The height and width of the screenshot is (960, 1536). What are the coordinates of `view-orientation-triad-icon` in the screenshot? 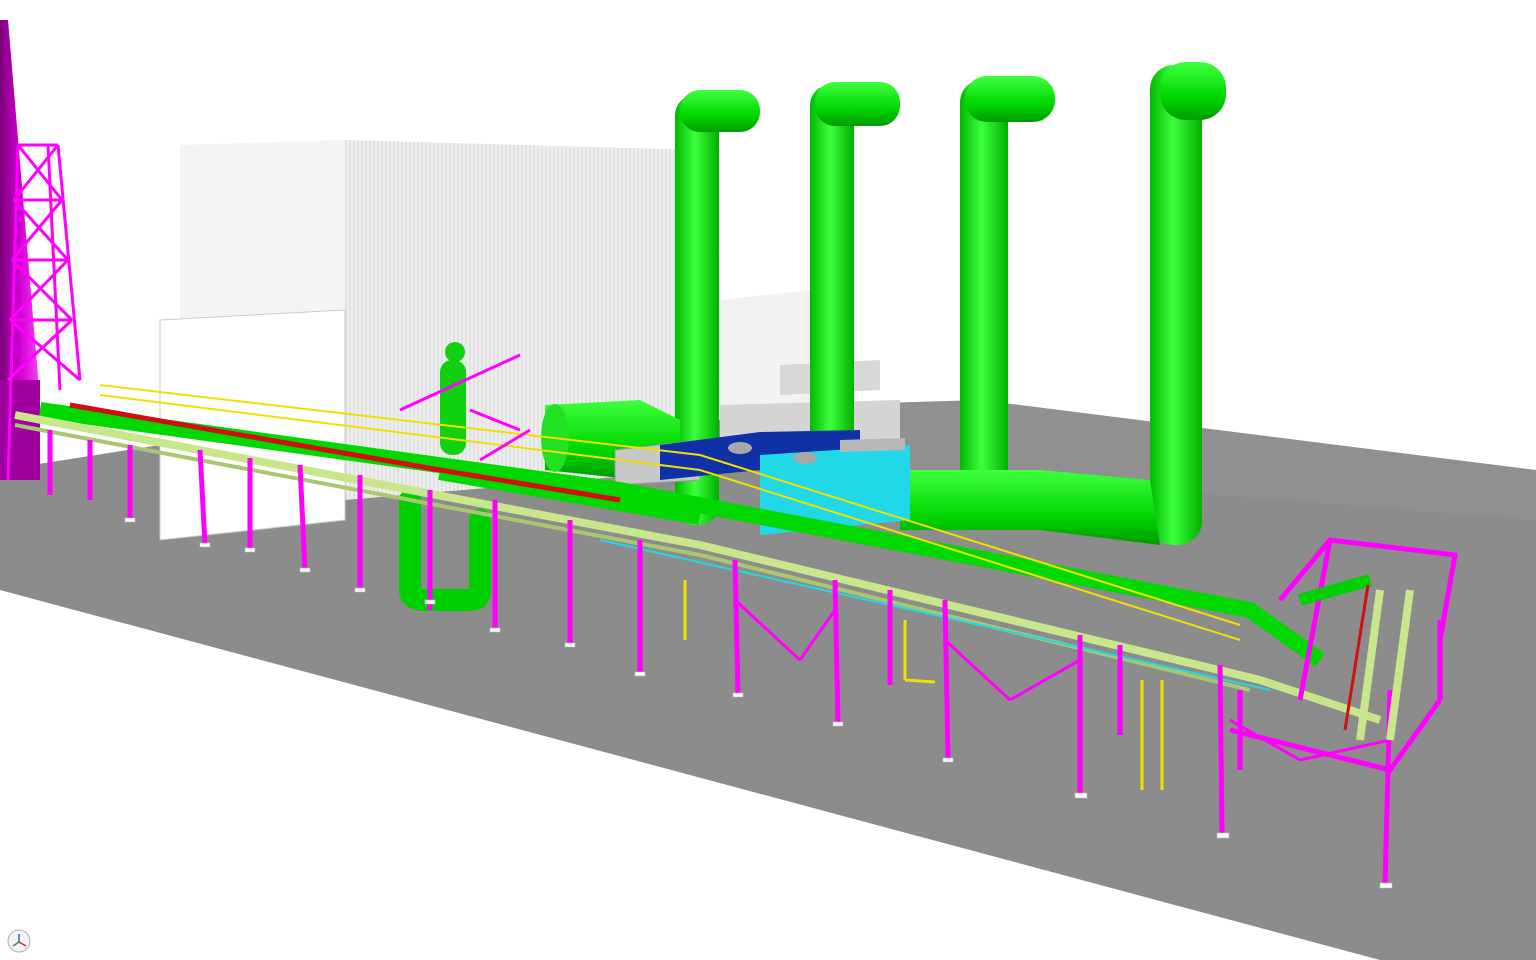 It's located at (19, 941).